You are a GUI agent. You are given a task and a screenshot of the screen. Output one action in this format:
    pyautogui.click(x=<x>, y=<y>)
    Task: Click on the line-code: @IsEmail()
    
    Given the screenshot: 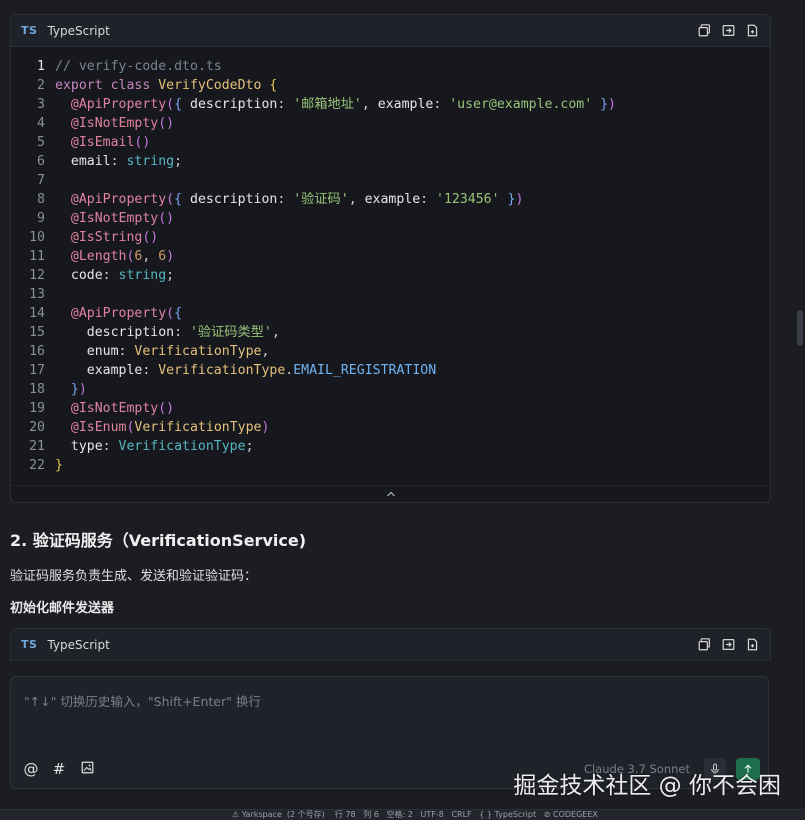 What is the action you would take?
    pyautogui.click(x=102, y=142)
    